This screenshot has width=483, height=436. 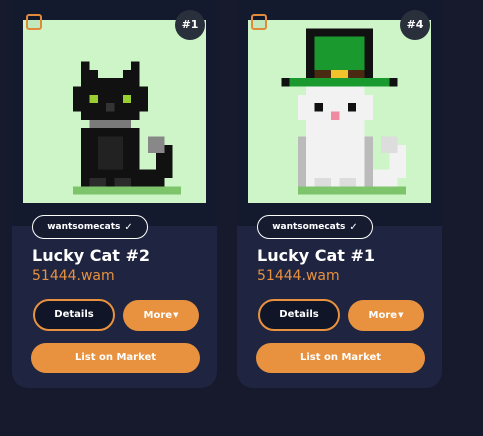 I want to click on rank-badge: #4, so click(x=415, y=25).